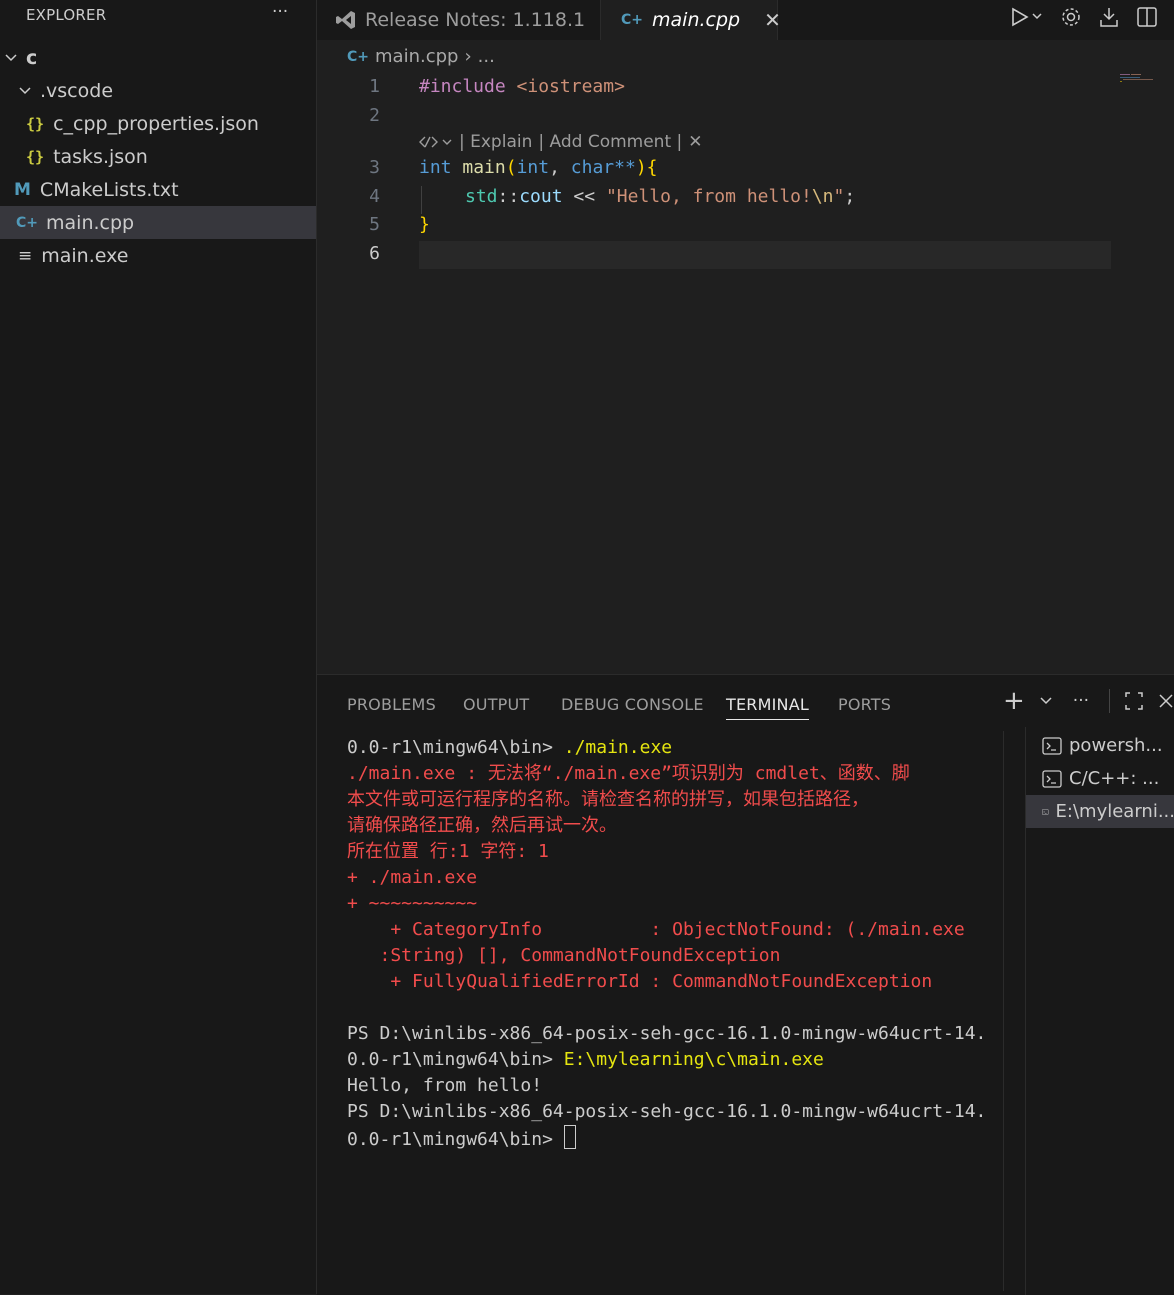 The image size is (1174, 1295). Describe the element at coordinates (1134, 701) in the screenshot. I see `maximize-panel-icon` at that location.